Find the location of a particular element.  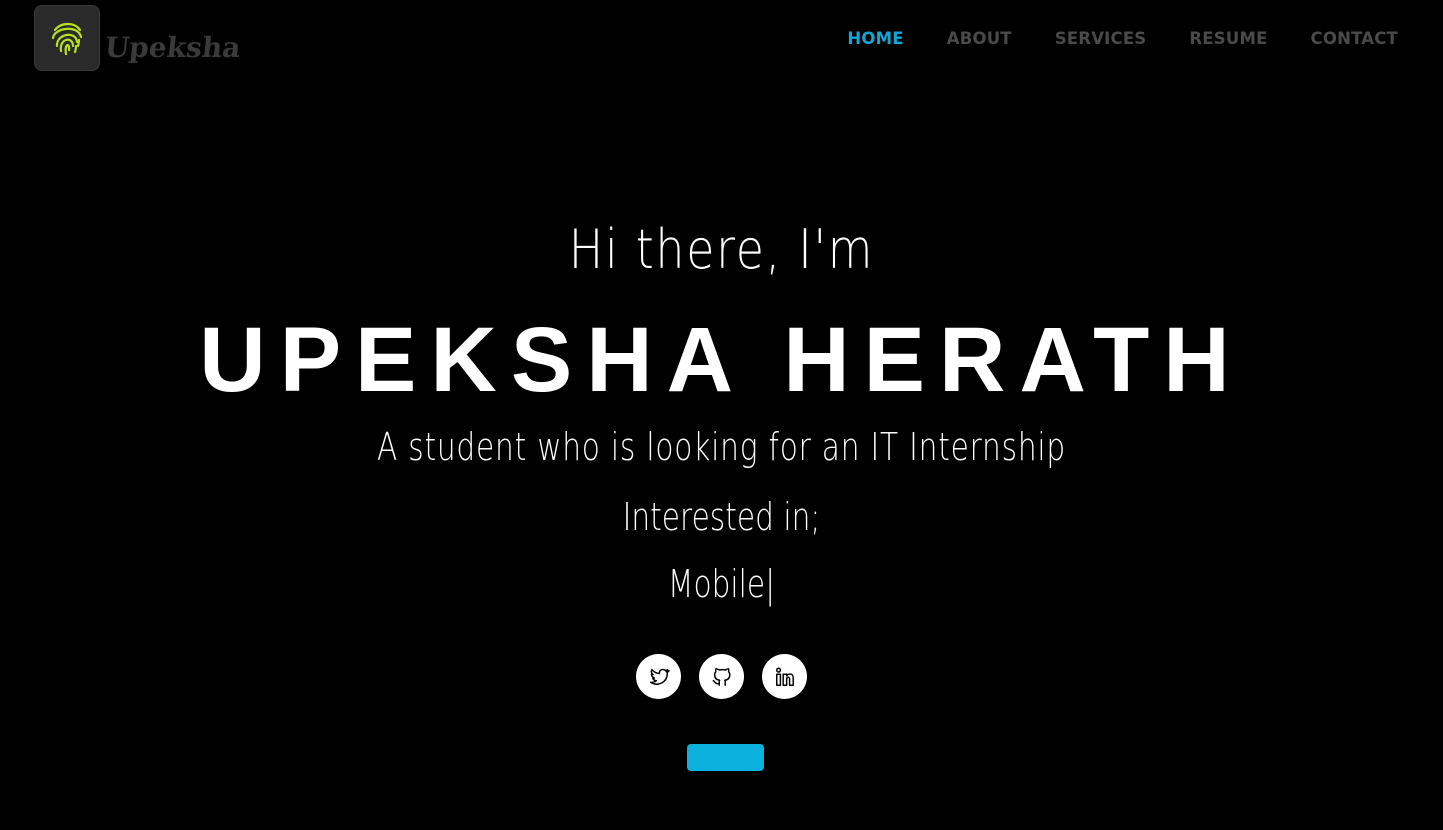

linkedin-link is located at coordinates (784, 676).